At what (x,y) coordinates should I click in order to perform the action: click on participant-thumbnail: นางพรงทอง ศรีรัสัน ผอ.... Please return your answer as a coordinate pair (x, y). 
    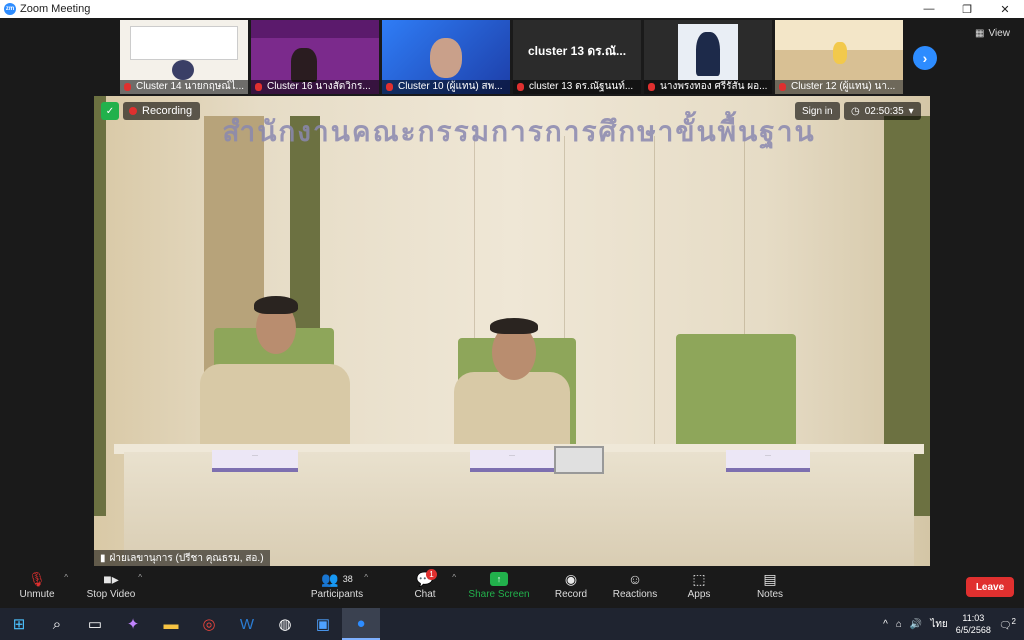
    Looking at the image, I should click on (708, 57).